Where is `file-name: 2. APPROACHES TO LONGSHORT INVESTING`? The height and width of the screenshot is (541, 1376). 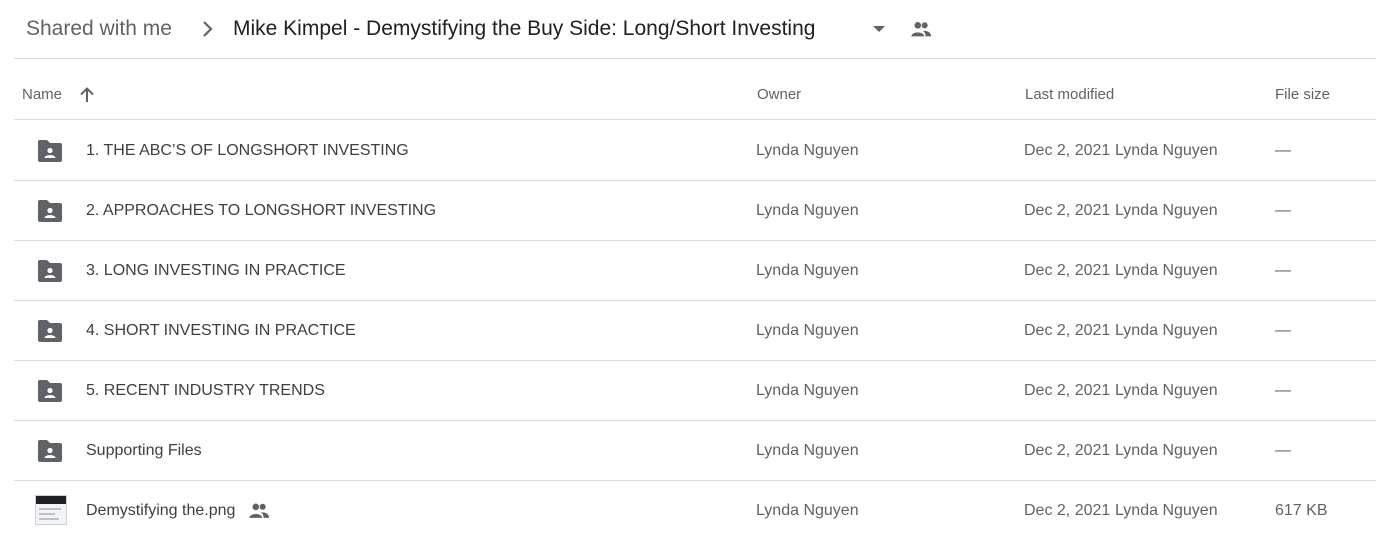
file-name: 2. APPROACHES TO LONGSHORT INVESTING is located at coordinates (261, 210).